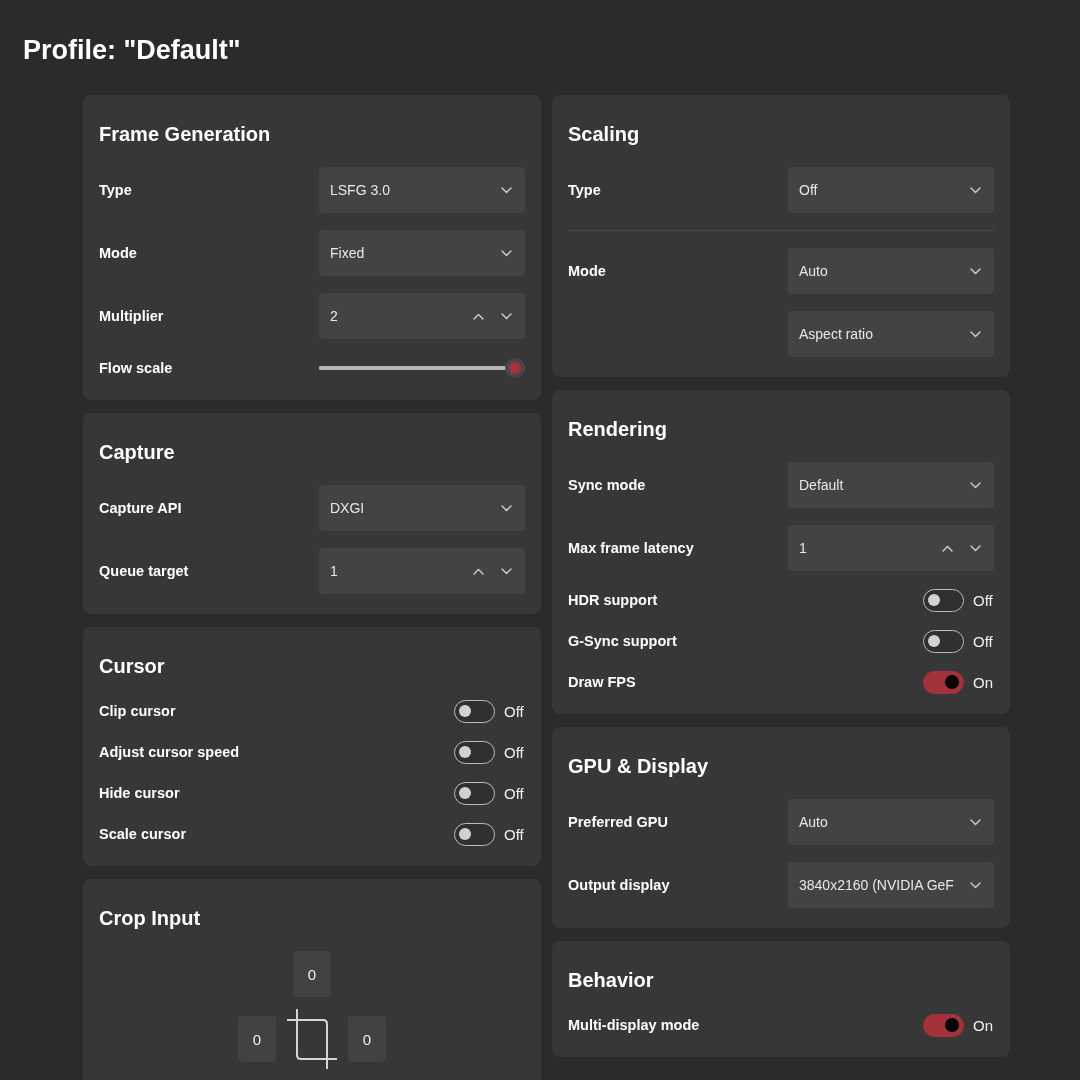 This screenshot has width=1080, height=1080. What do you see at coordinates (634, 1025) in the screenshot?
I see `setting-label: Multi-display mode` at bounding box center [634, 1025].